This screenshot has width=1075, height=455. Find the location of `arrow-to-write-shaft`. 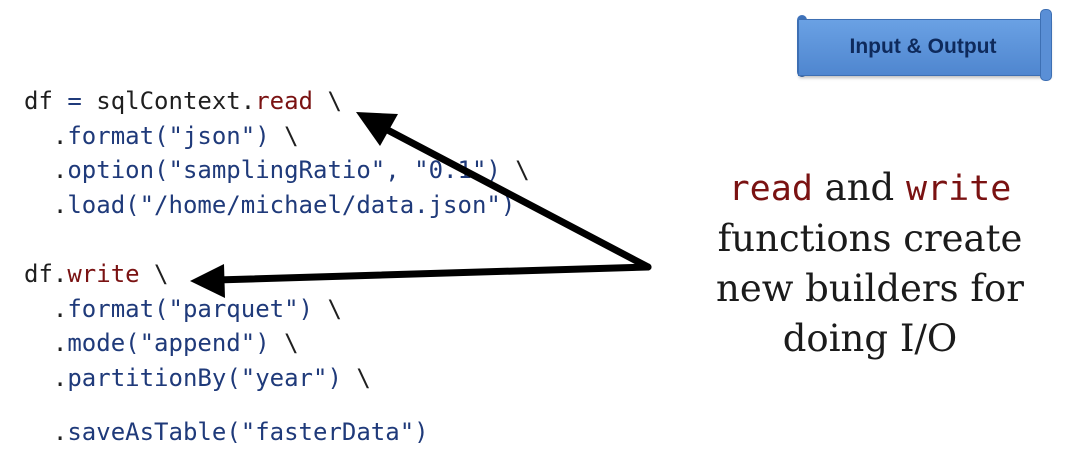

arrow-to-write-shaft is located at coordinates (432, 273).